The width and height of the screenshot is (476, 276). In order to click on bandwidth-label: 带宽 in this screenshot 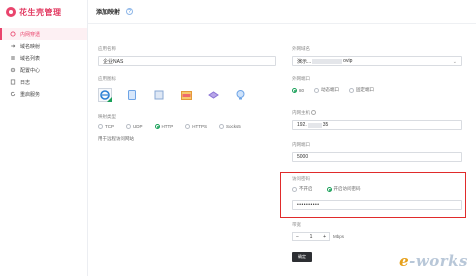, I will do `click(296, 224)`.